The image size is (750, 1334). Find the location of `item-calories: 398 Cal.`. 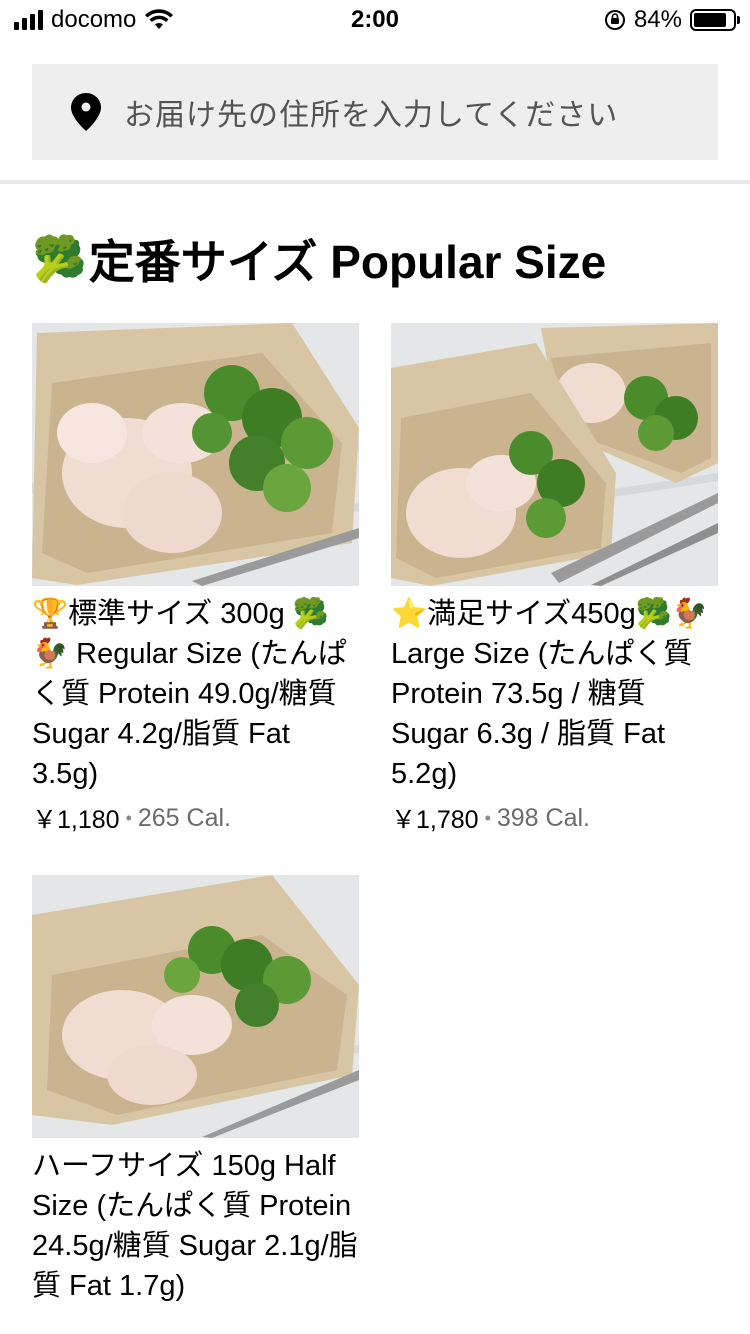

item-calories: 398 Cal. is located at coordinates (543, 817).